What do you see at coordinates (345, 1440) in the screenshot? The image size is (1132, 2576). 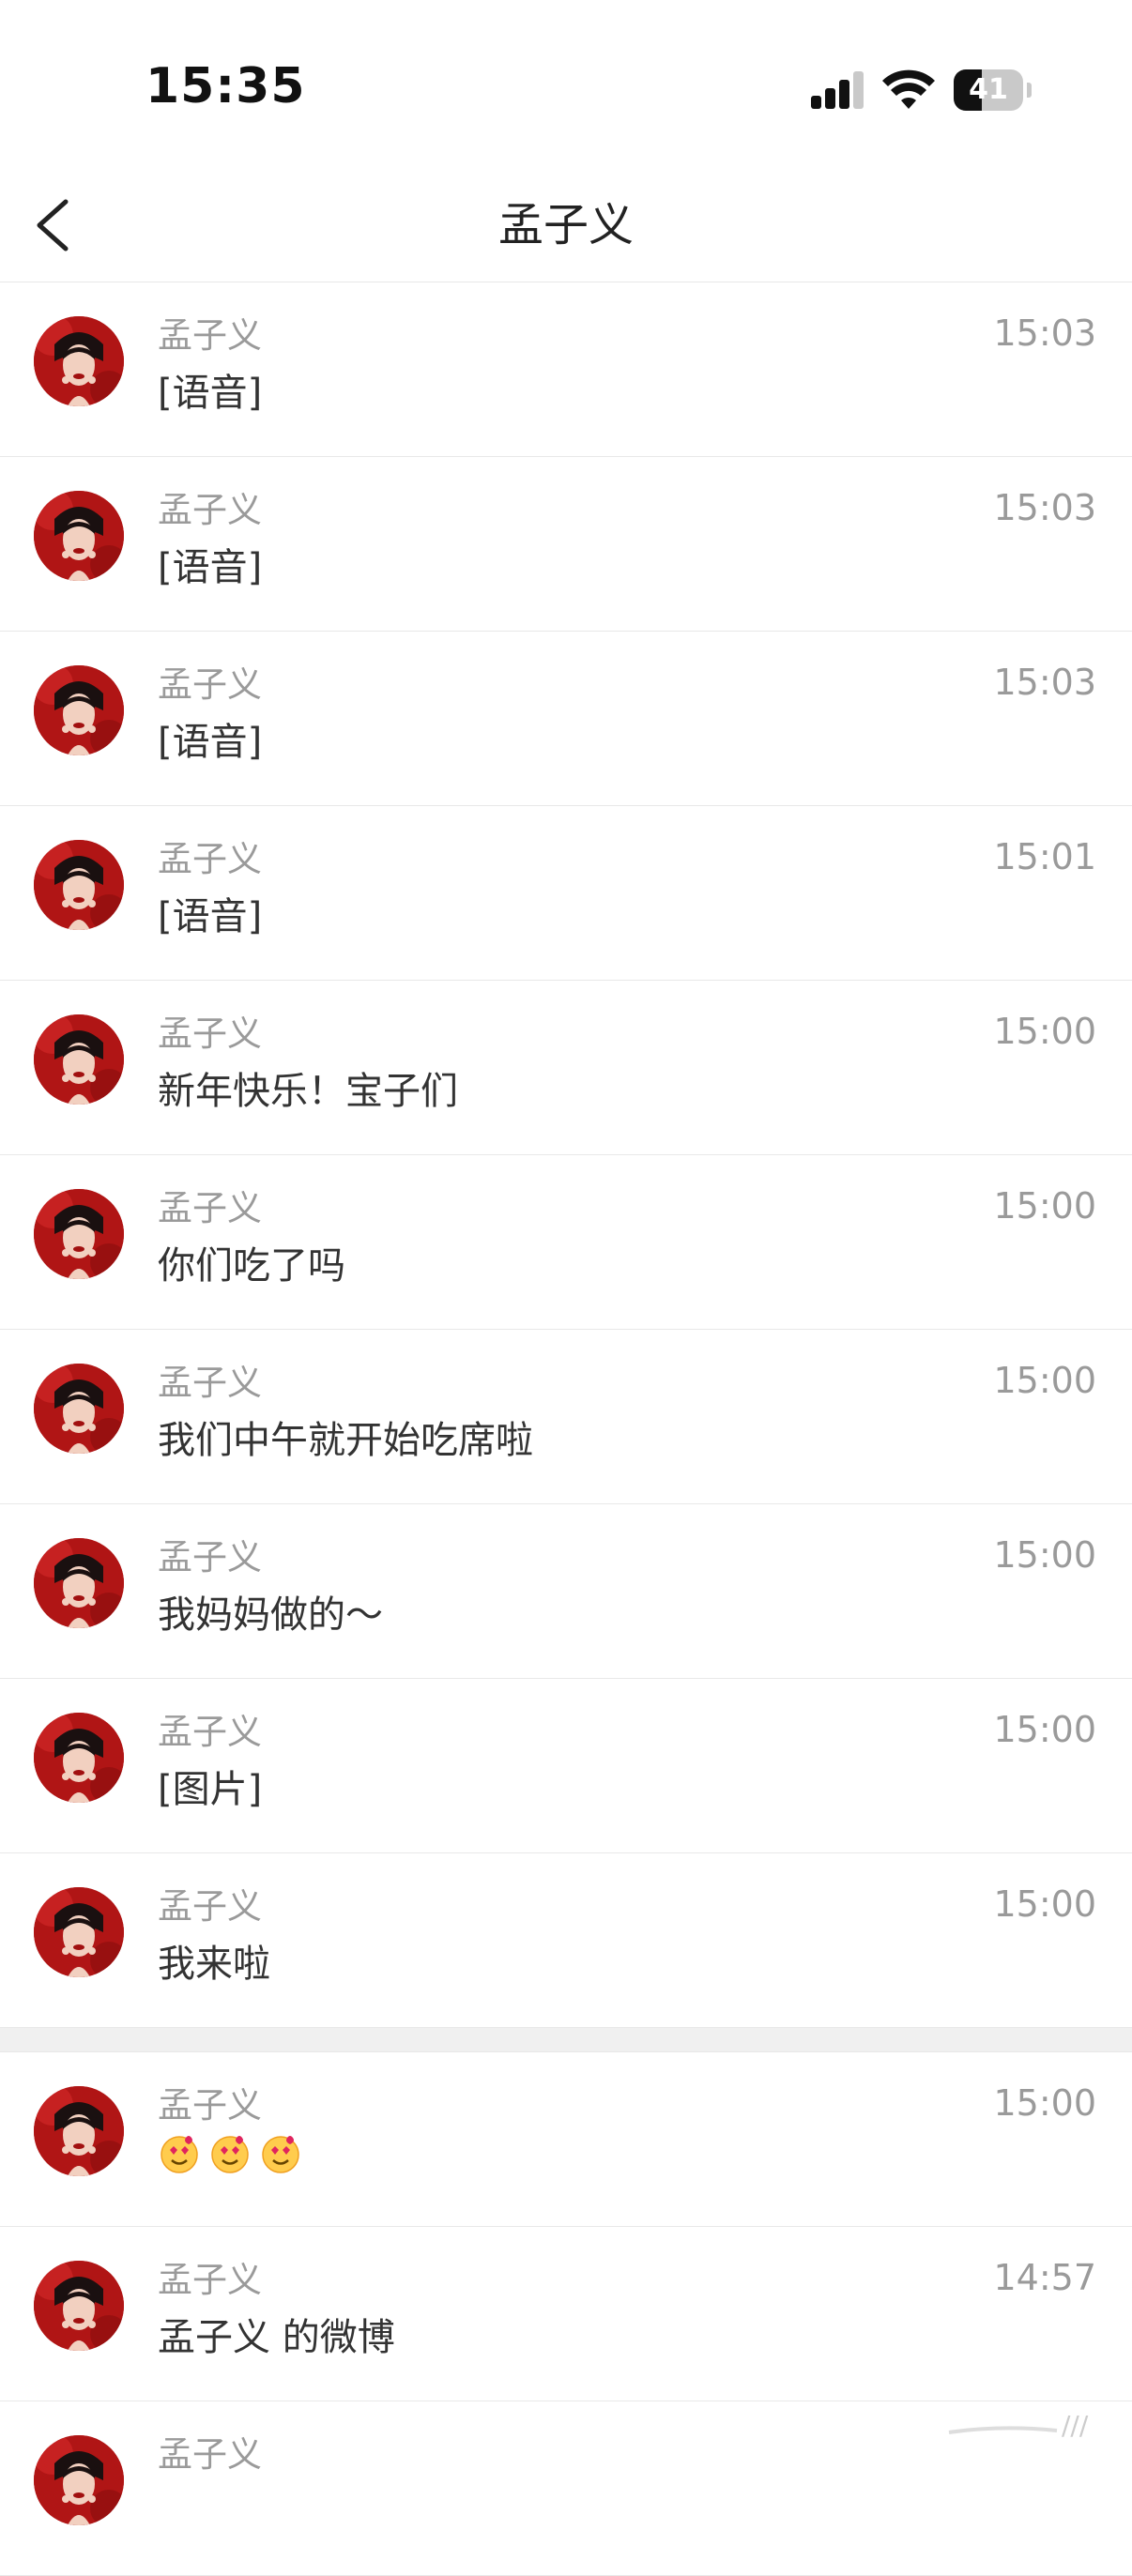 I see `message-preview: 我们中午就开始吃席啦` at bounding box center [345, 1440].